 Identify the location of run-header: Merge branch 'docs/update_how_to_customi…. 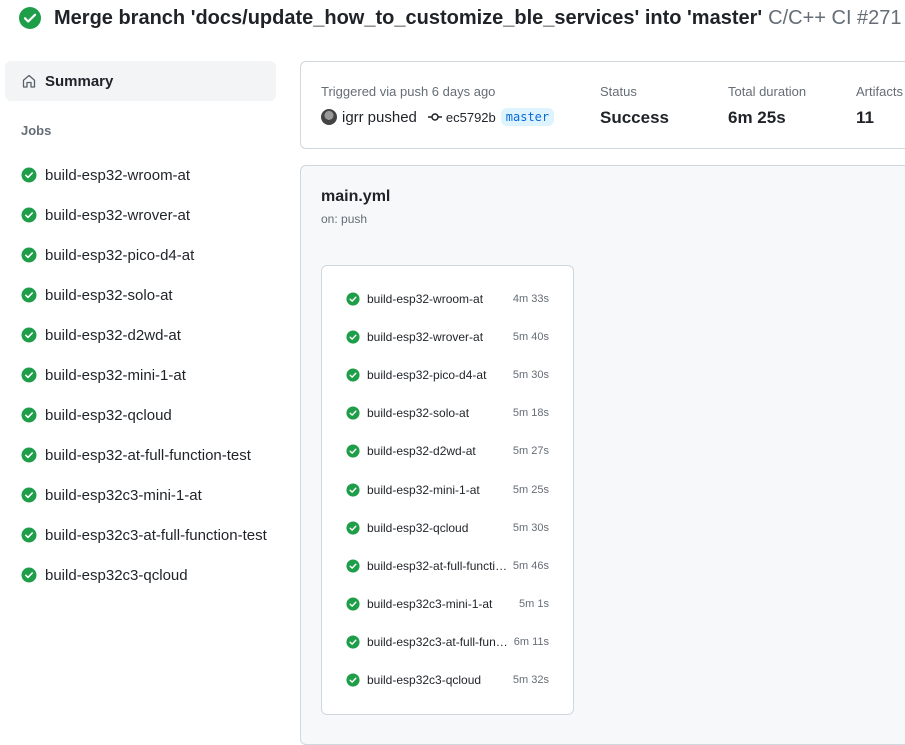
(460, 18).